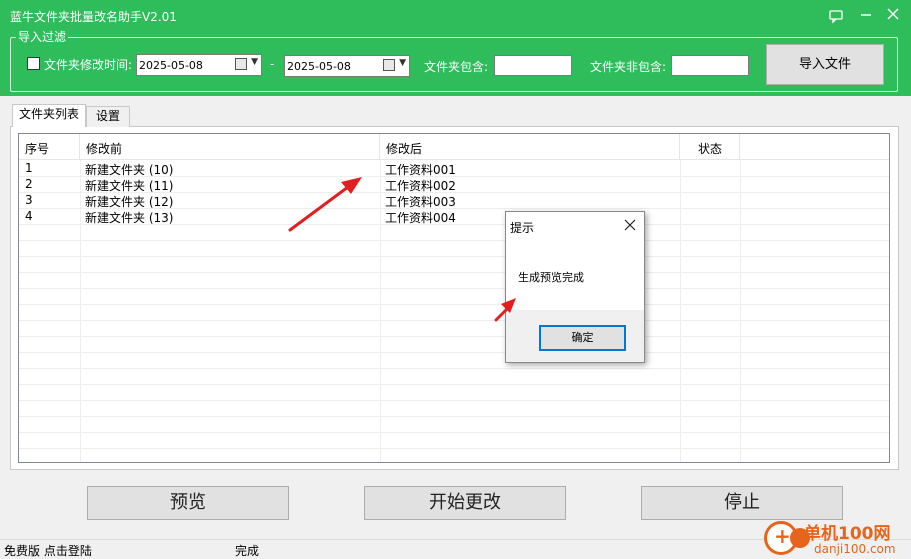 The height and width of the screenshot is (559, 911). Describe the element at coordinates (88, 65) in the screenshot. I see `modify-time-label: 文件夹修改时间:` at that location.